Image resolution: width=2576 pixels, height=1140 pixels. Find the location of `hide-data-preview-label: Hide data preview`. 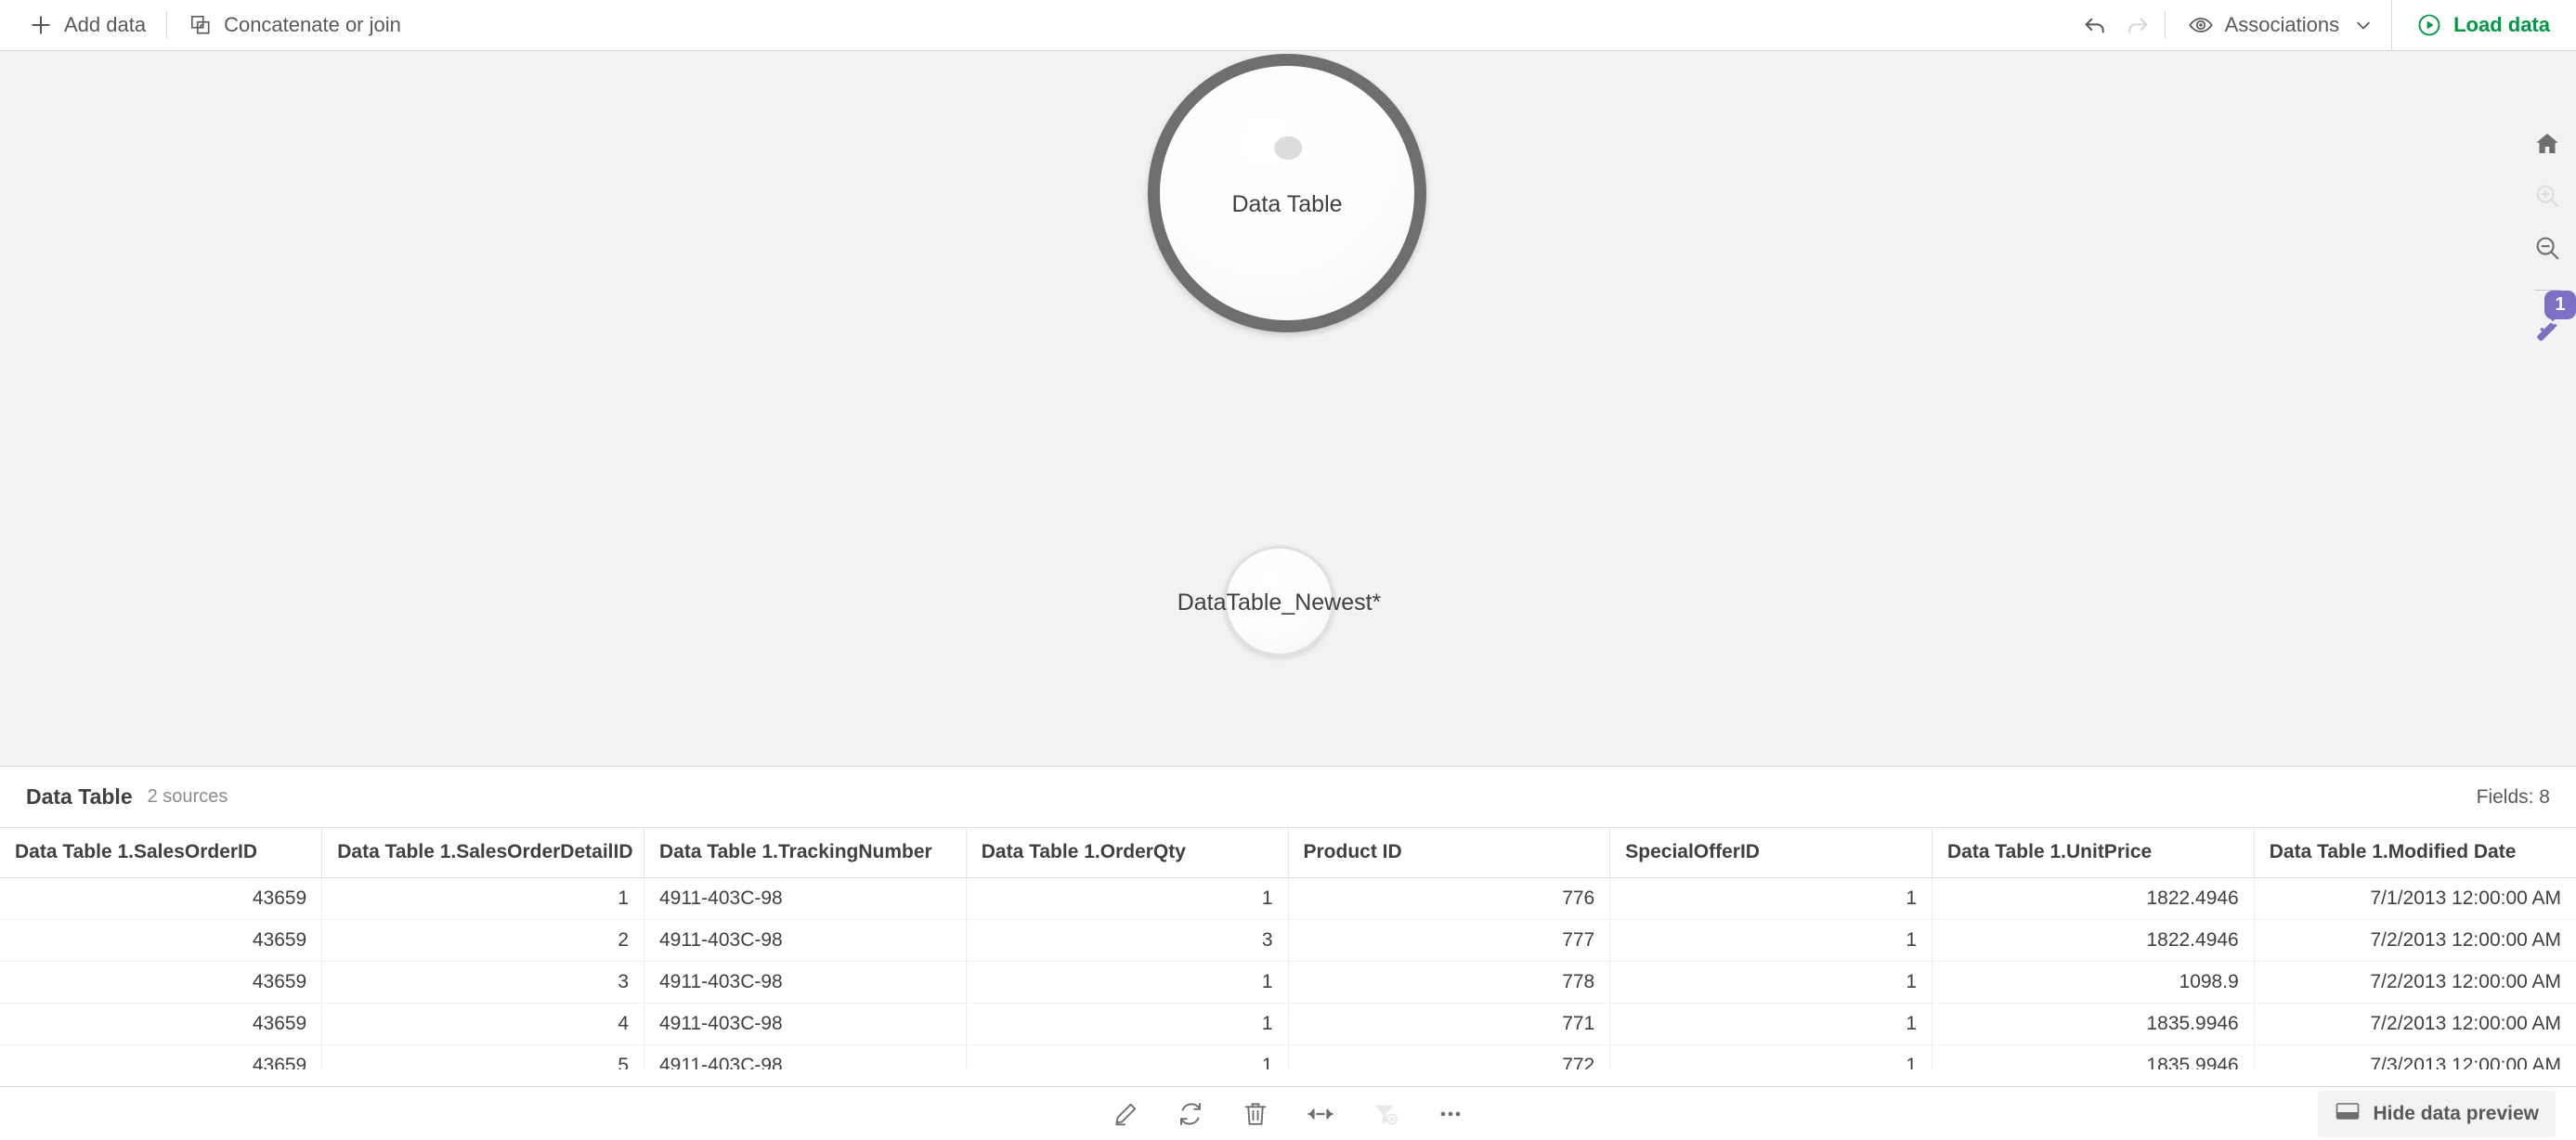

hide-data-preview-label: Hide data preview is located at coordinates (2456, 1113).